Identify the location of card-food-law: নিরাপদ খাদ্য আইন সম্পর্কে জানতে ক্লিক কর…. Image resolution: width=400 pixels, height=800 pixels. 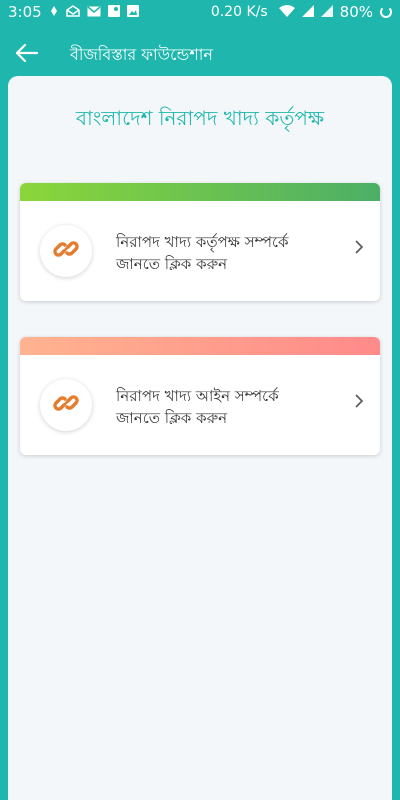
(200, 396).